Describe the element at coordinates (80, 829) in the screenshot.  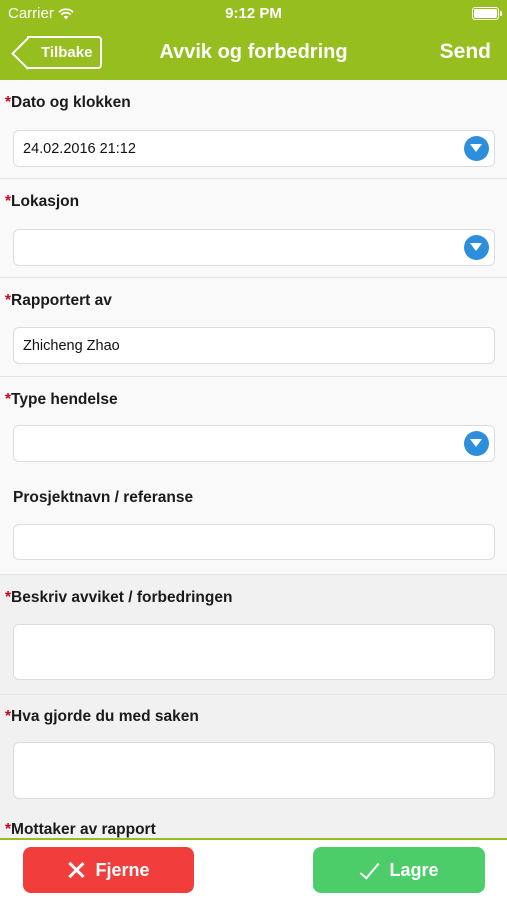
I see `recipient-label: *Mottaker av rapport` at that location.